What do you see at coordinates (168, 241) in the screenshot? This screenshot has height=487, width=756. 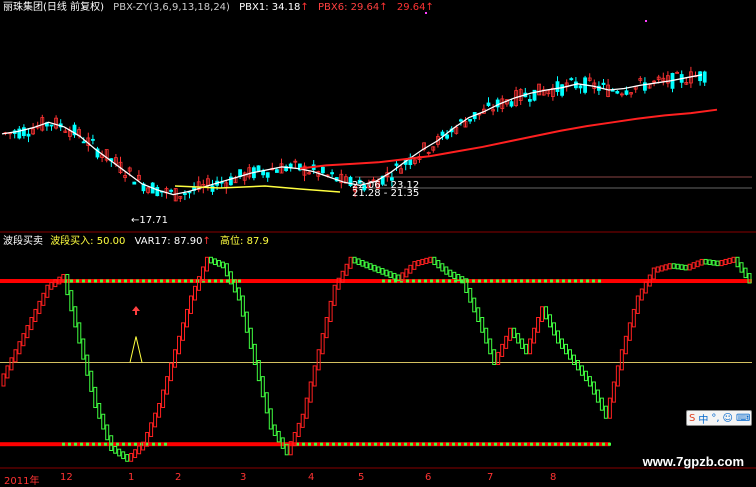 I see `var17-value: VAR17: 87.90` at bounding box center [168, 241].